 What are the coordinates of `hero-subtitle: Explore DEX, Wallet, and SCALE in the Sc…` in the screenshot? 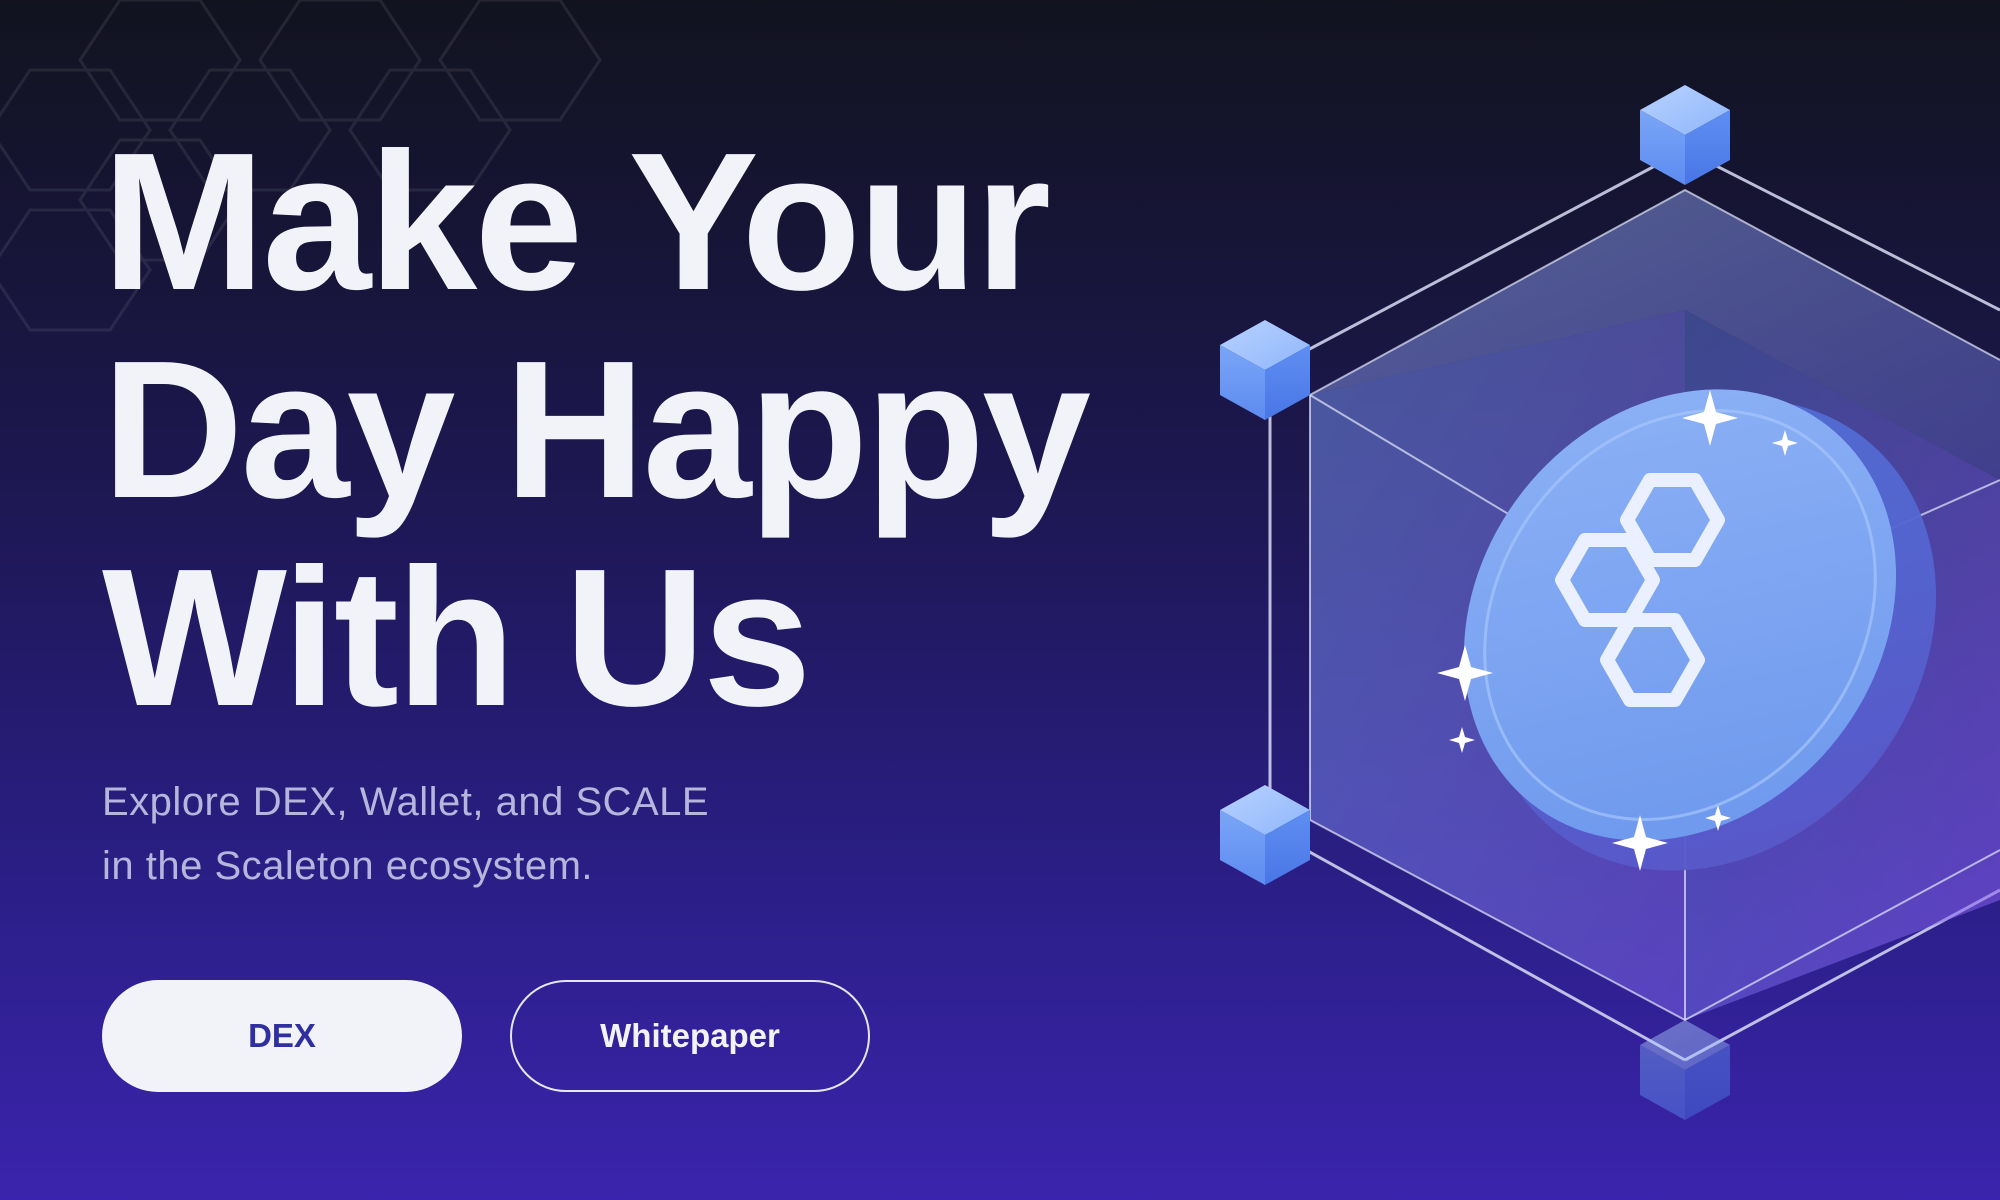 It's located at (405, 834).